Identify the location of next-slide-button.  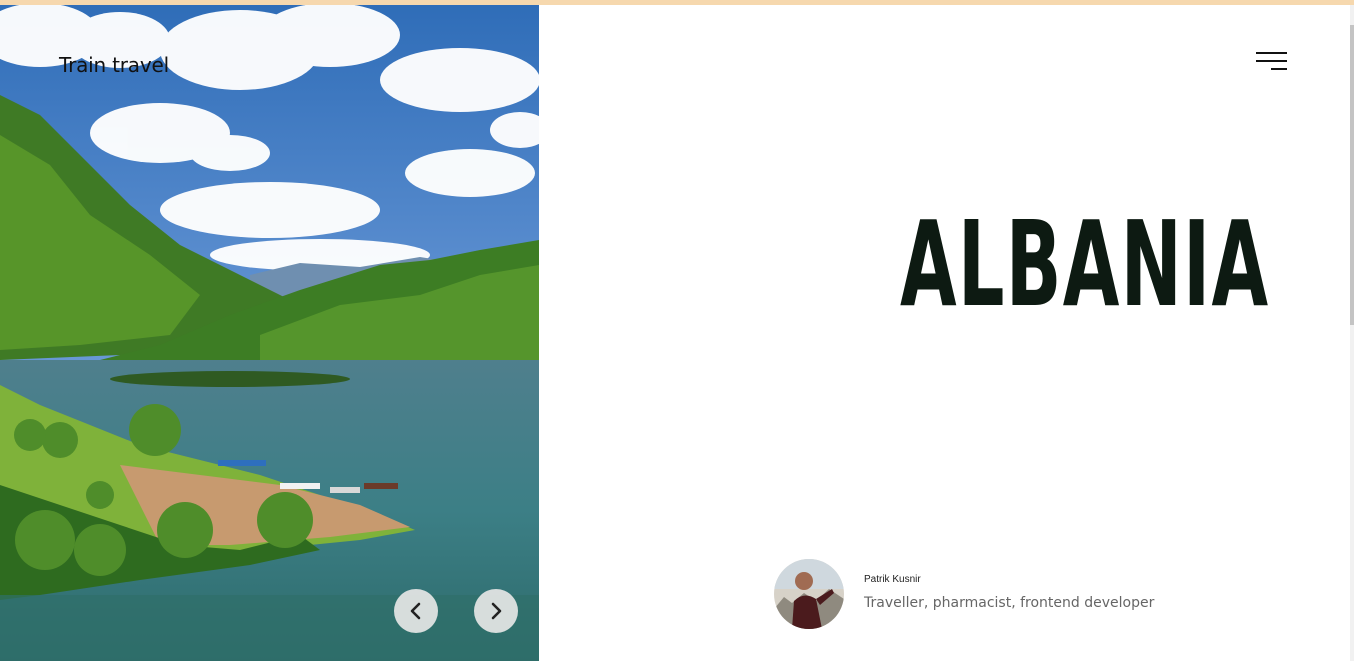
(496, 611).